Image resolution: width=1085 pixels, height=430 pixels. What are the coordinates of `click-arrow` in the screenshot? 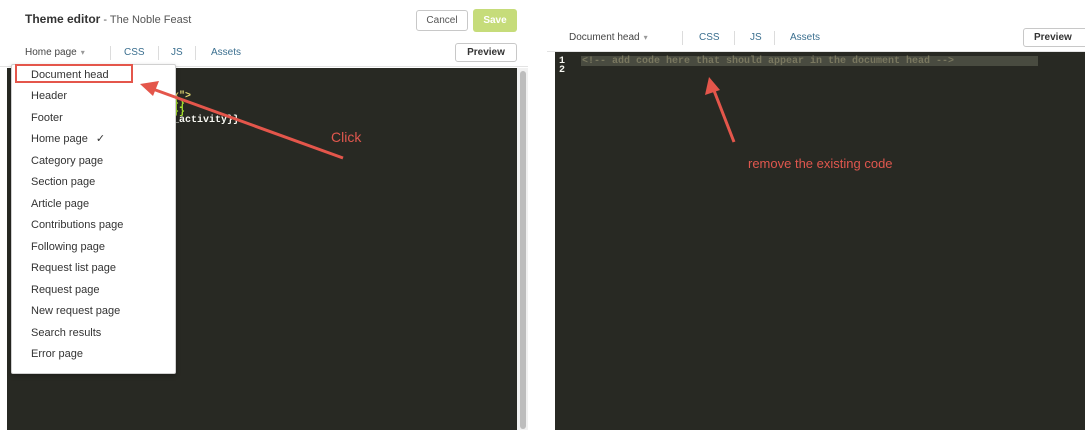 It's located at (242, 120).